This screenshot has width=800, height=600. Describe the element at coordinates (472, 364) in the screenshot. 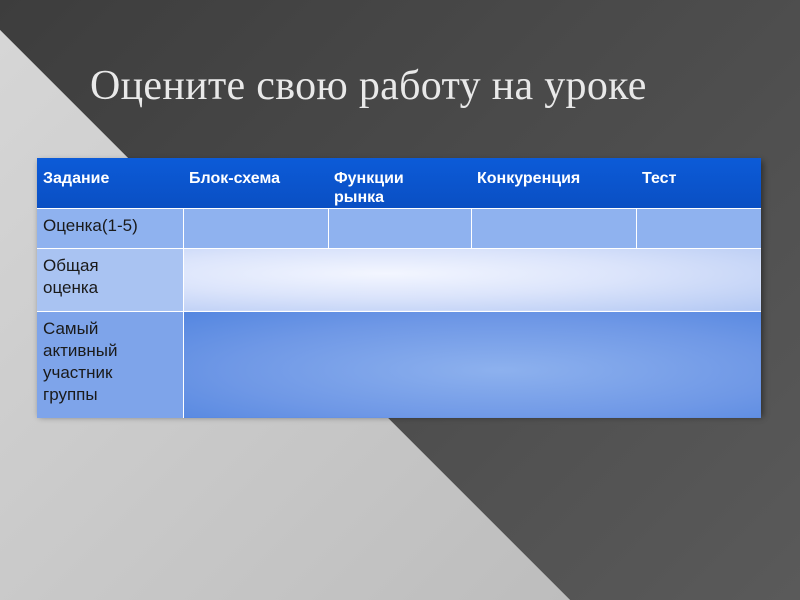

I see `most-active-cell` at that location.